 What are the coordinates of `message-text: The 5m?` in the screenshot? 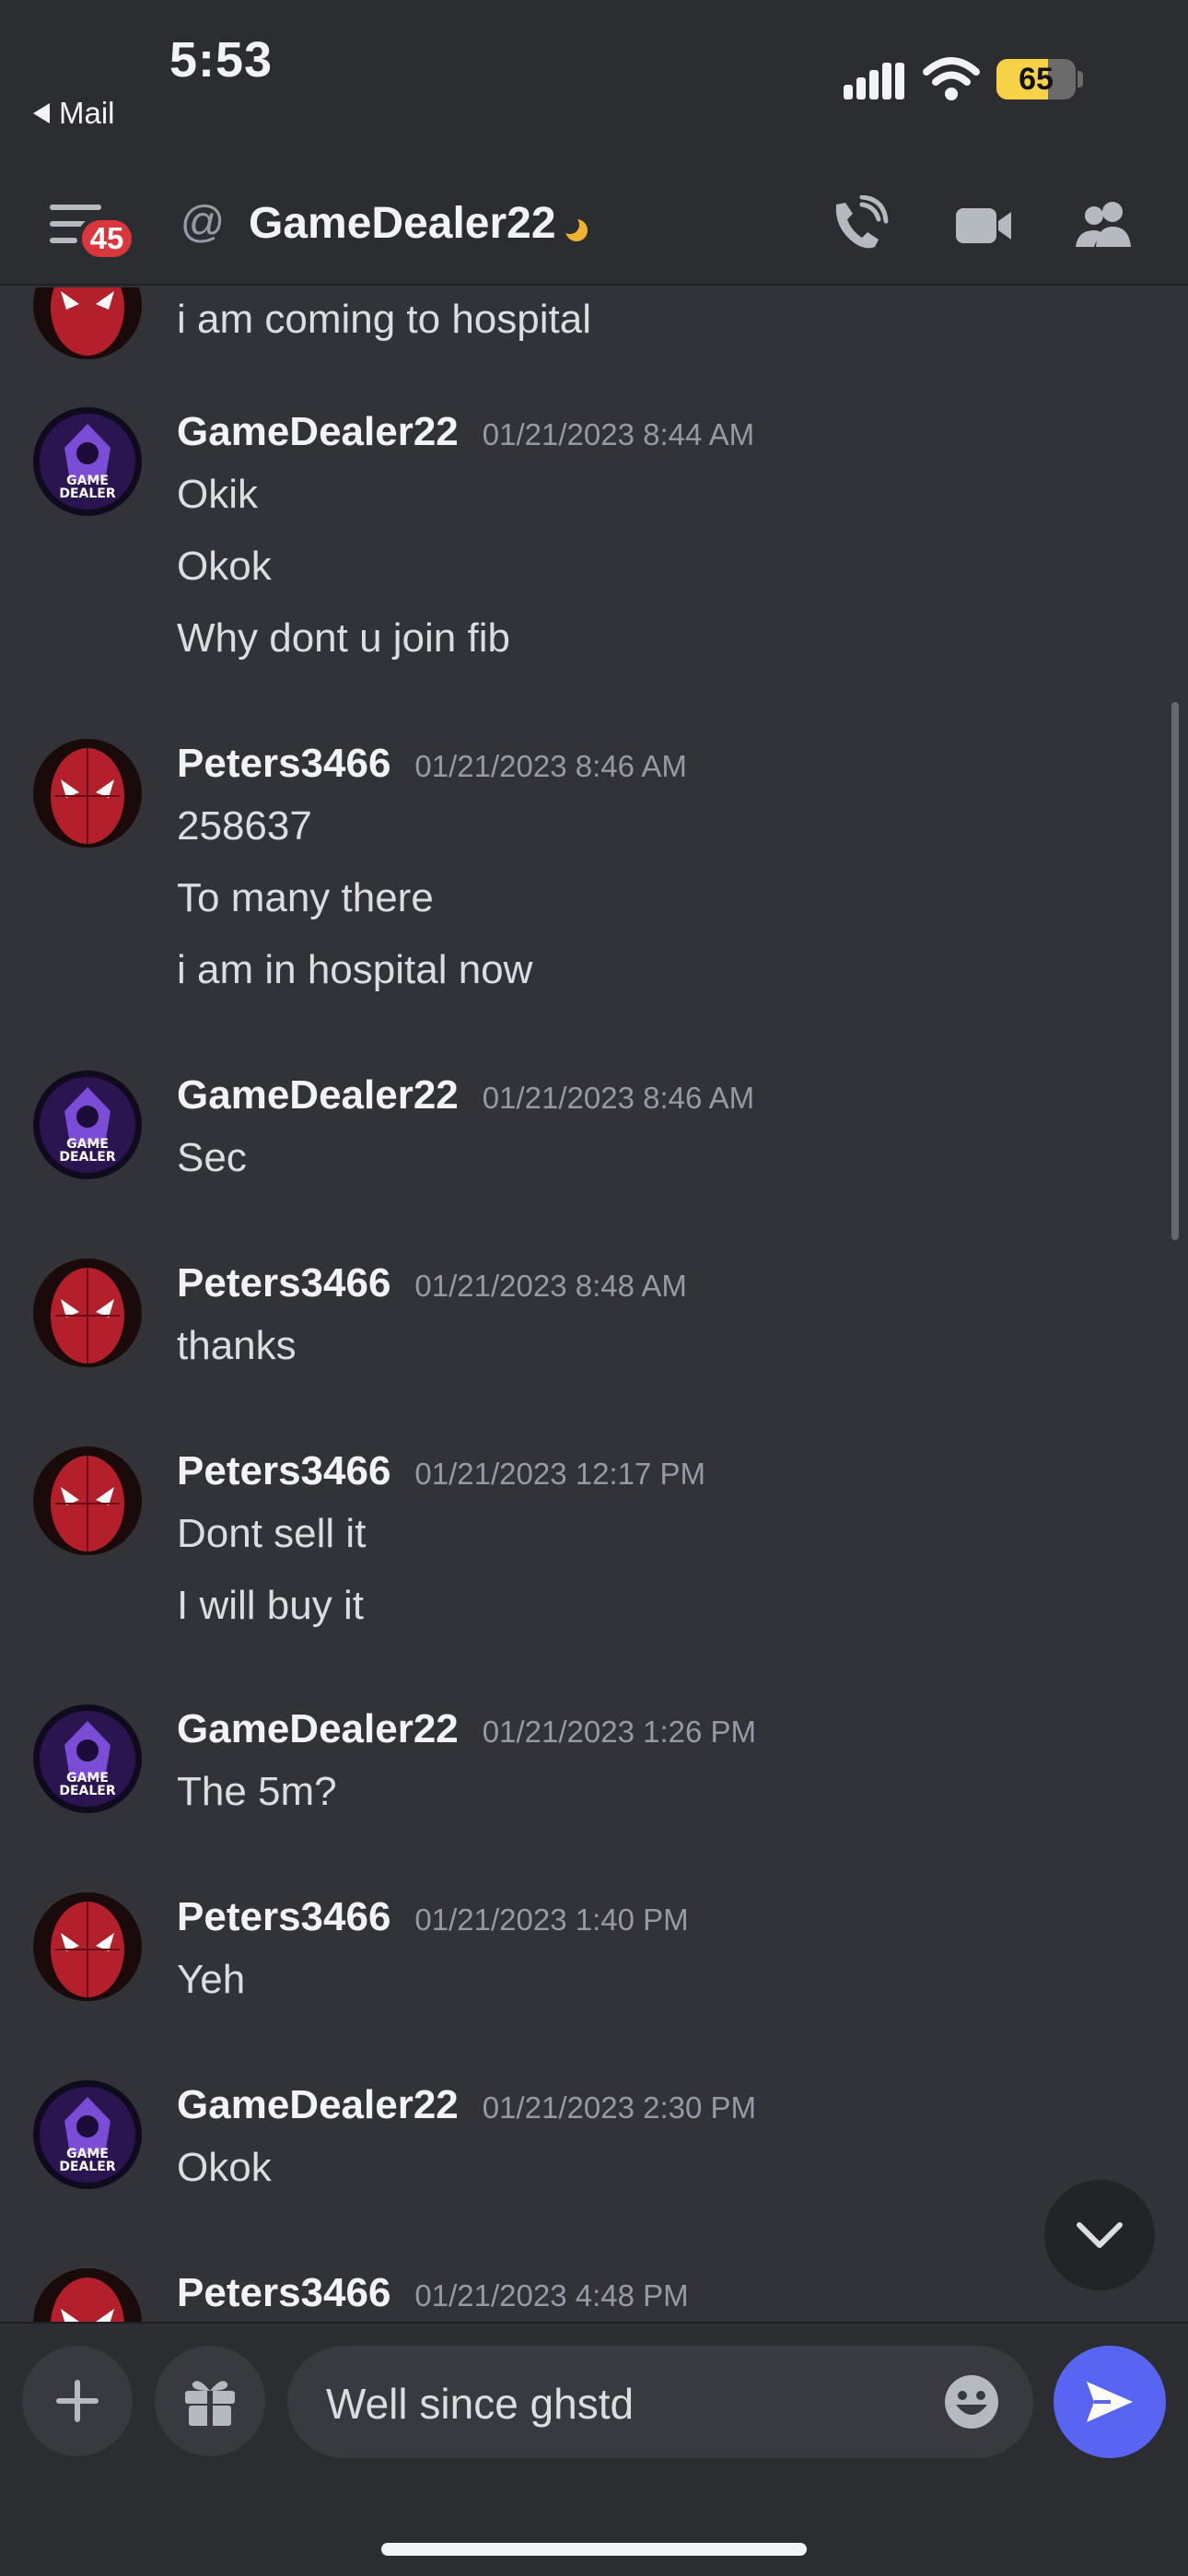 It's located at (257, 1791).